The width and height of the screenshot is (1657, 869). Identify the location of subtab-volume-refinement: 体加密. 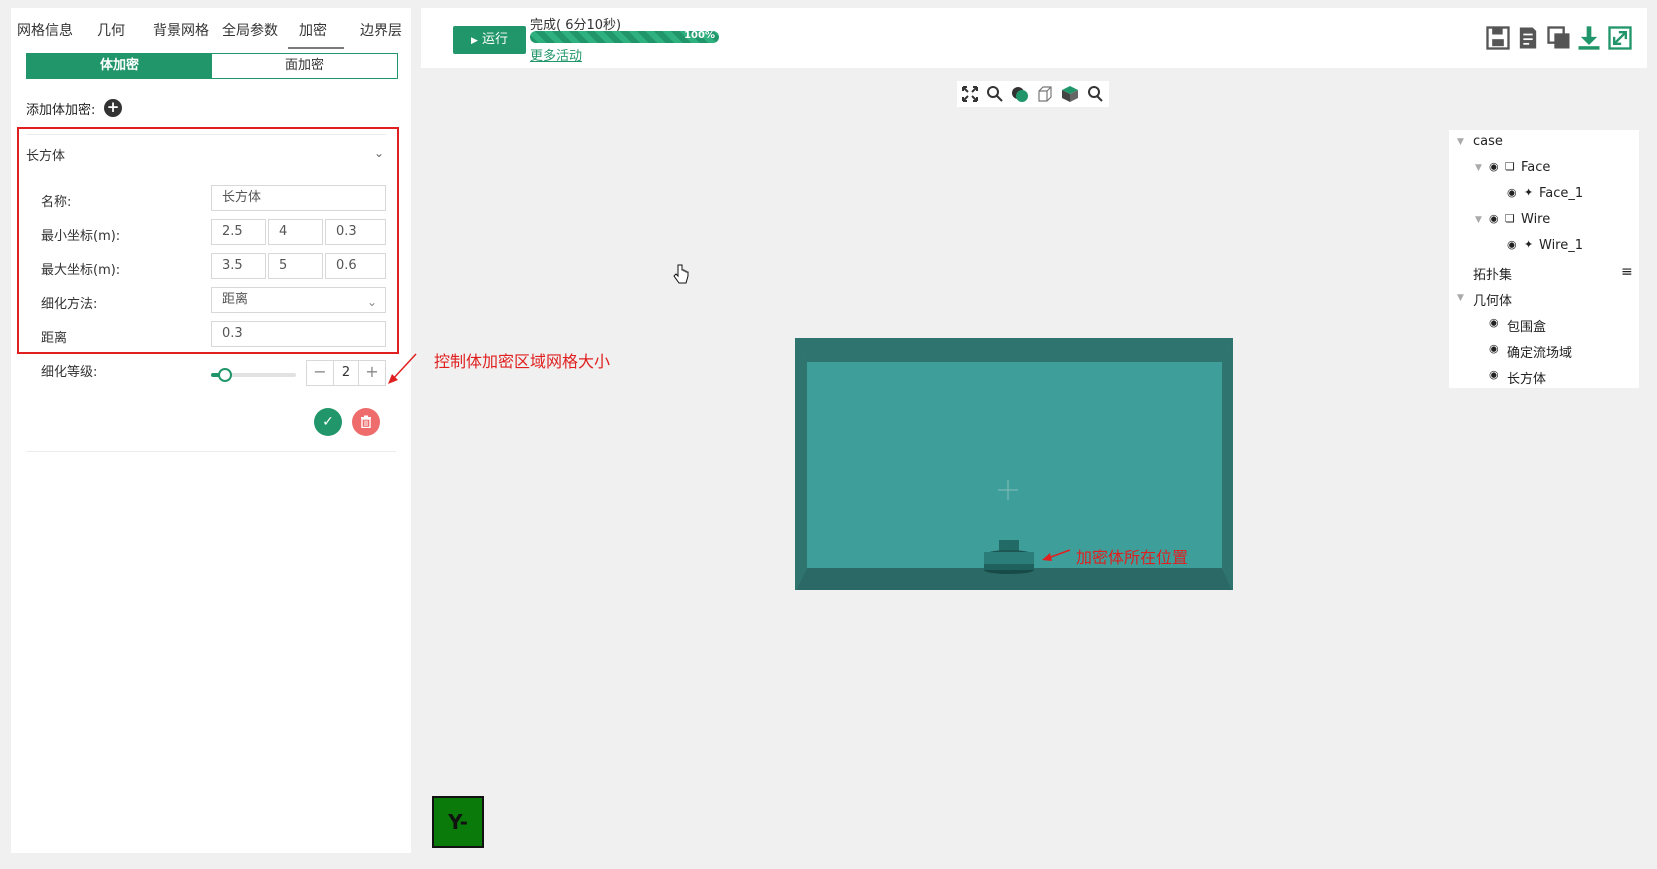
(119, 66).